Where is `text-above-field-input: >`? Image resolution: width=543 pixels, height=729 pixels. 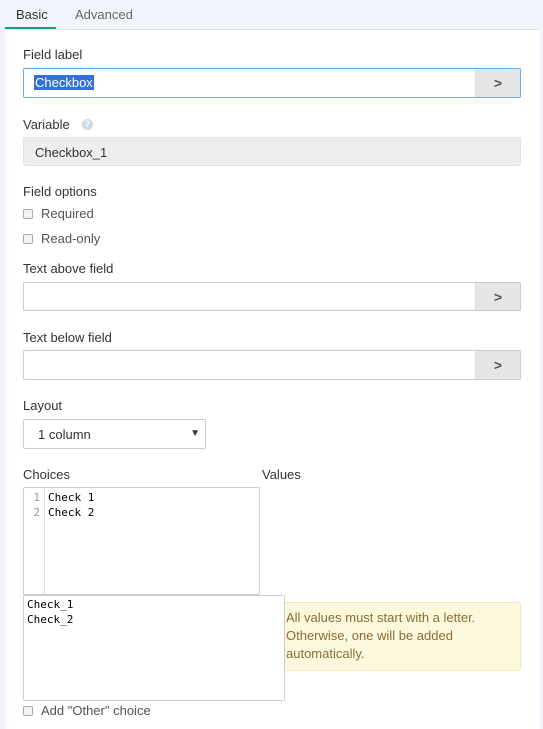
text-above-field-input: > is located at coordinates (272, 296).